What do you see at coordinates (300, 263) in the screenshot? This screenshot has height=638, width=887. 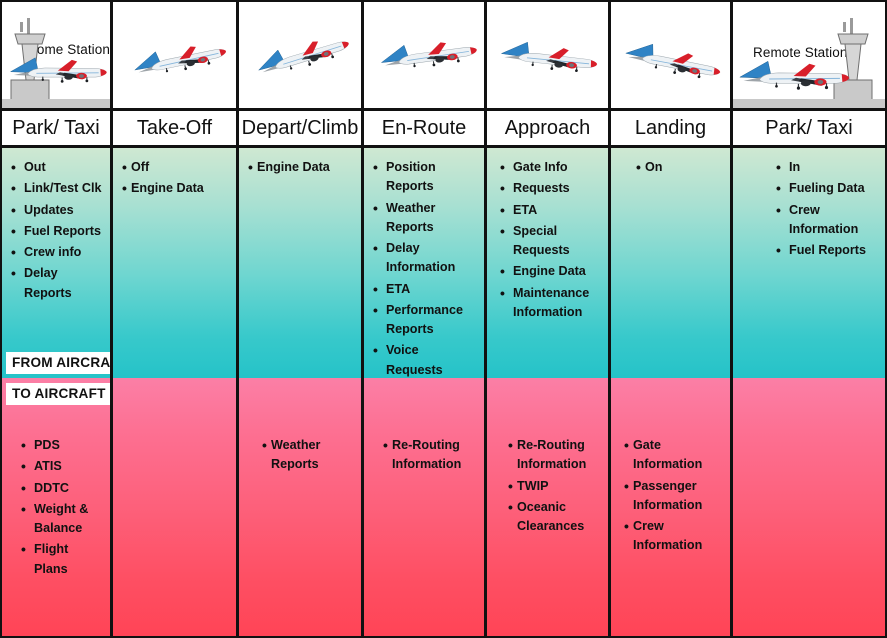 I see `from-aircraft-cell-depart-climb: Engine Data` at bounding box center [300, 263].